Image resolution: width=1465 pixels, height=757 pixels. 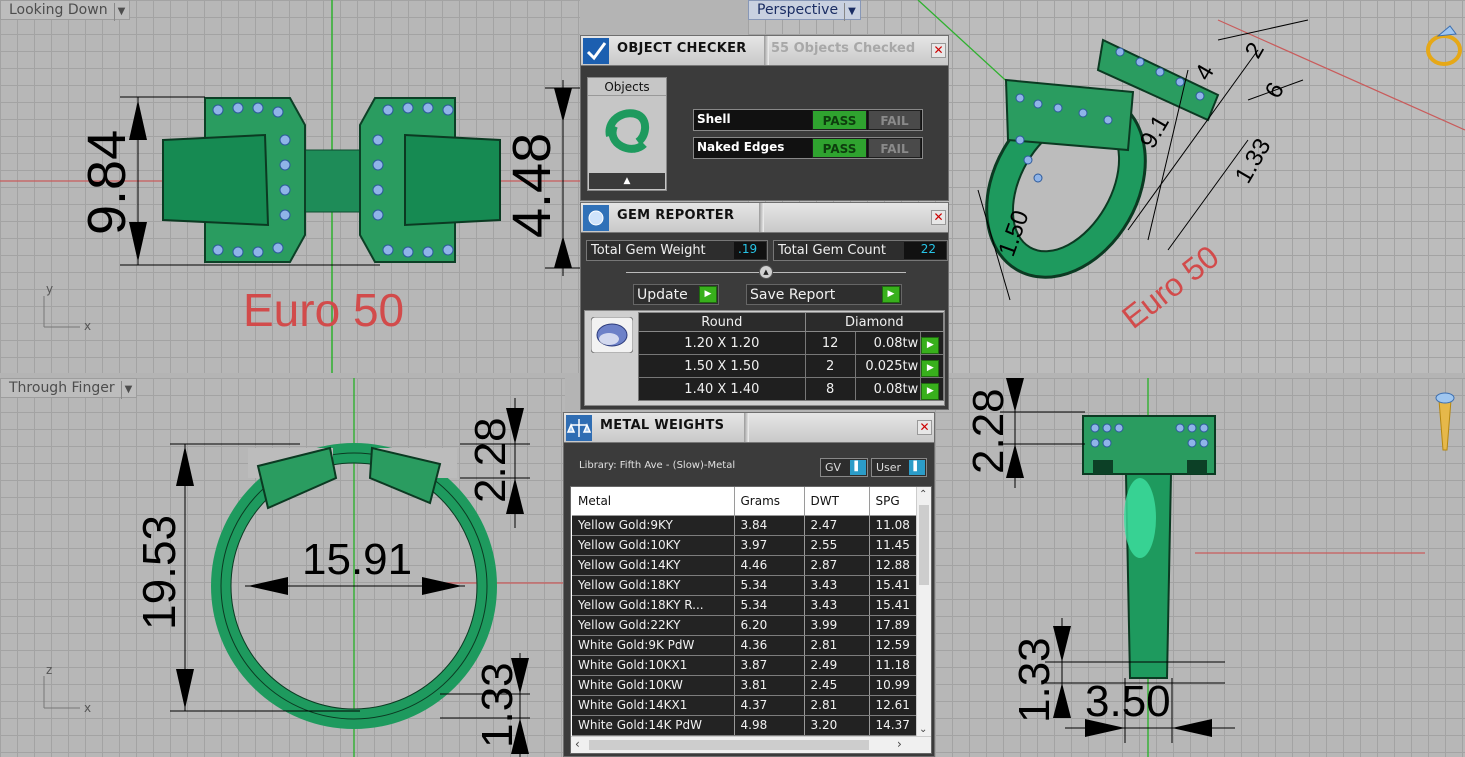 I want to click on total-gem-count-value: 22, so click(x=925, y=250).